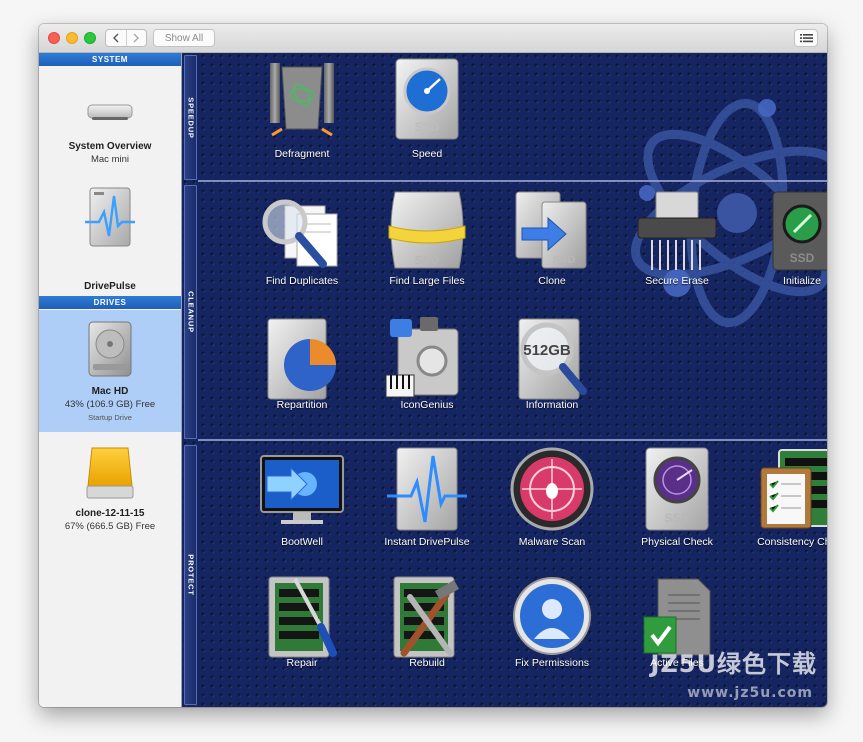 The width and height of the screenshot is (863, 742). I want to click on tool-rebuild: Rebuild, so click(427, 621).